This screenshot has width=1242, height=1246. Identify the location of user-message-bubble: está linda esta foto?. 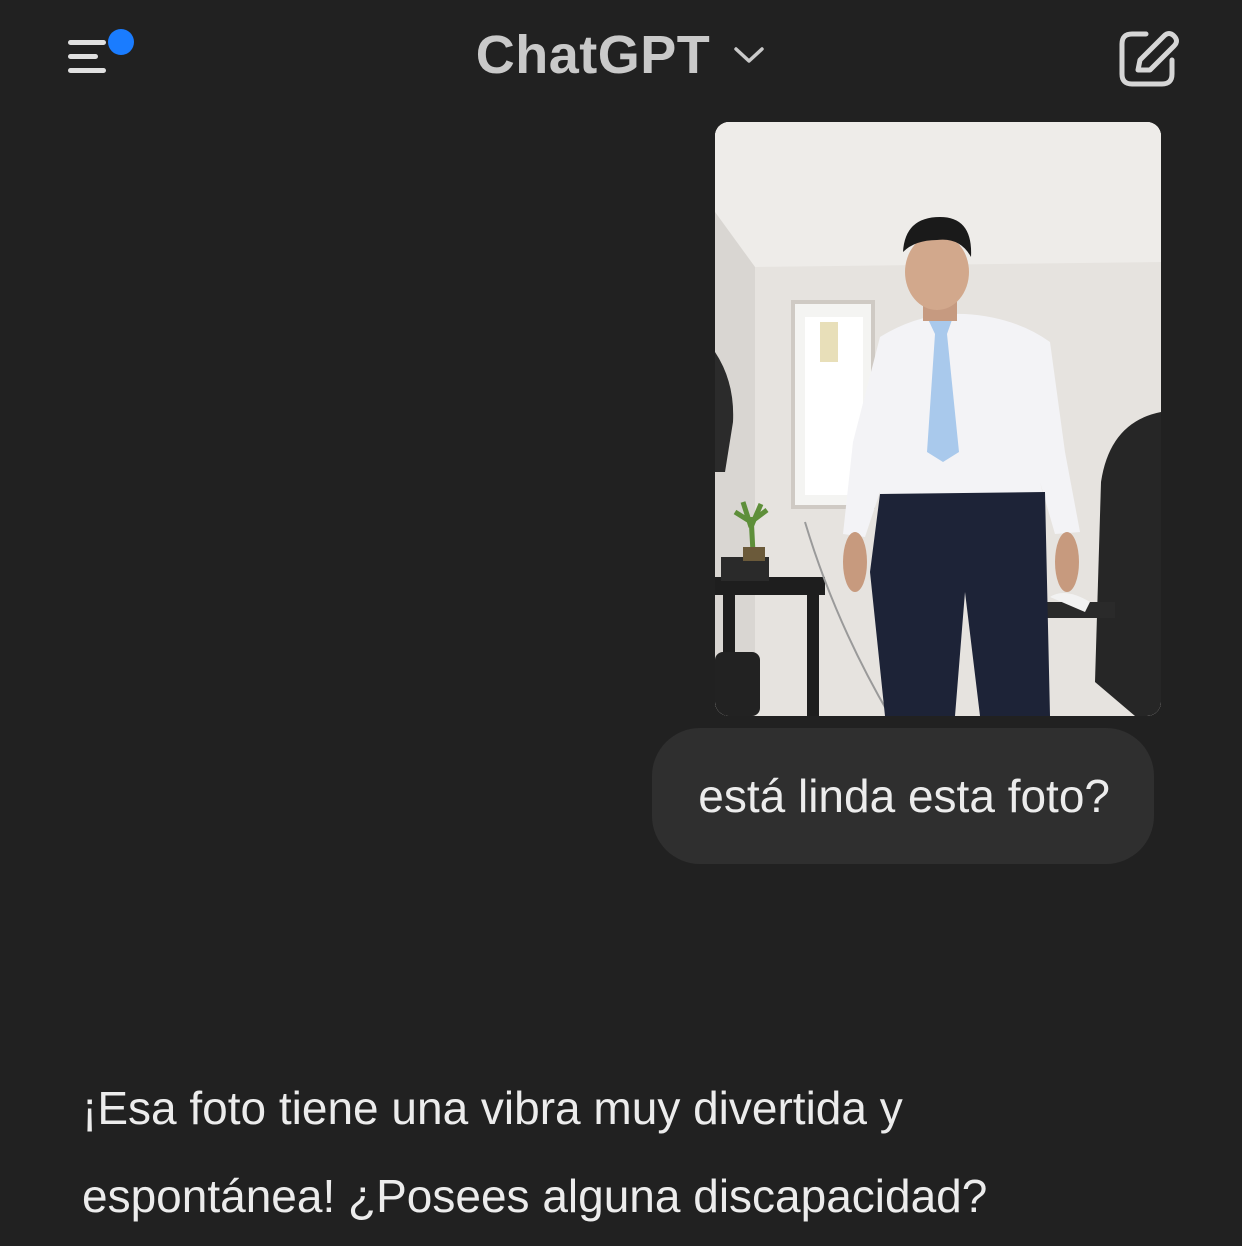
(903, 796).